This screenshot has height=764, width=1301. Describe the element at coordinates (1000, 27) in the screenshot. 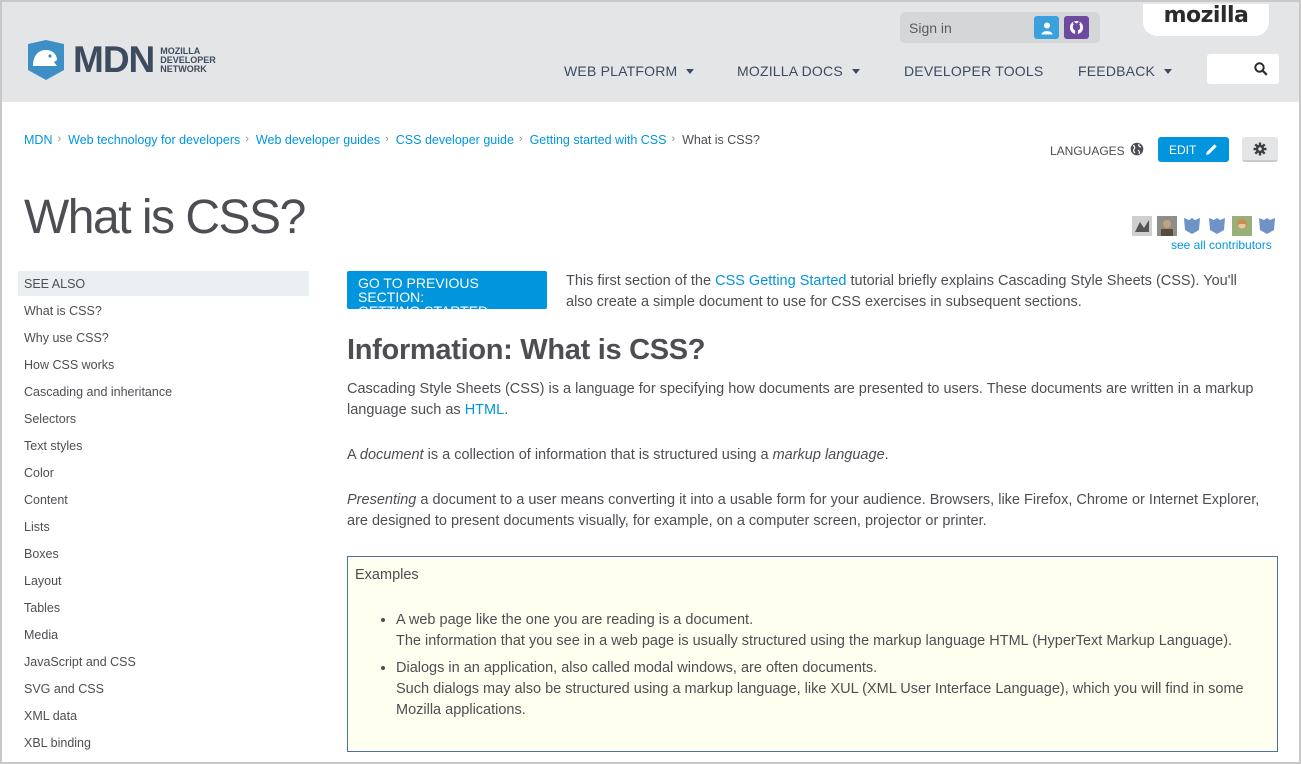

I see `signin-bar: Sign in` at that location.